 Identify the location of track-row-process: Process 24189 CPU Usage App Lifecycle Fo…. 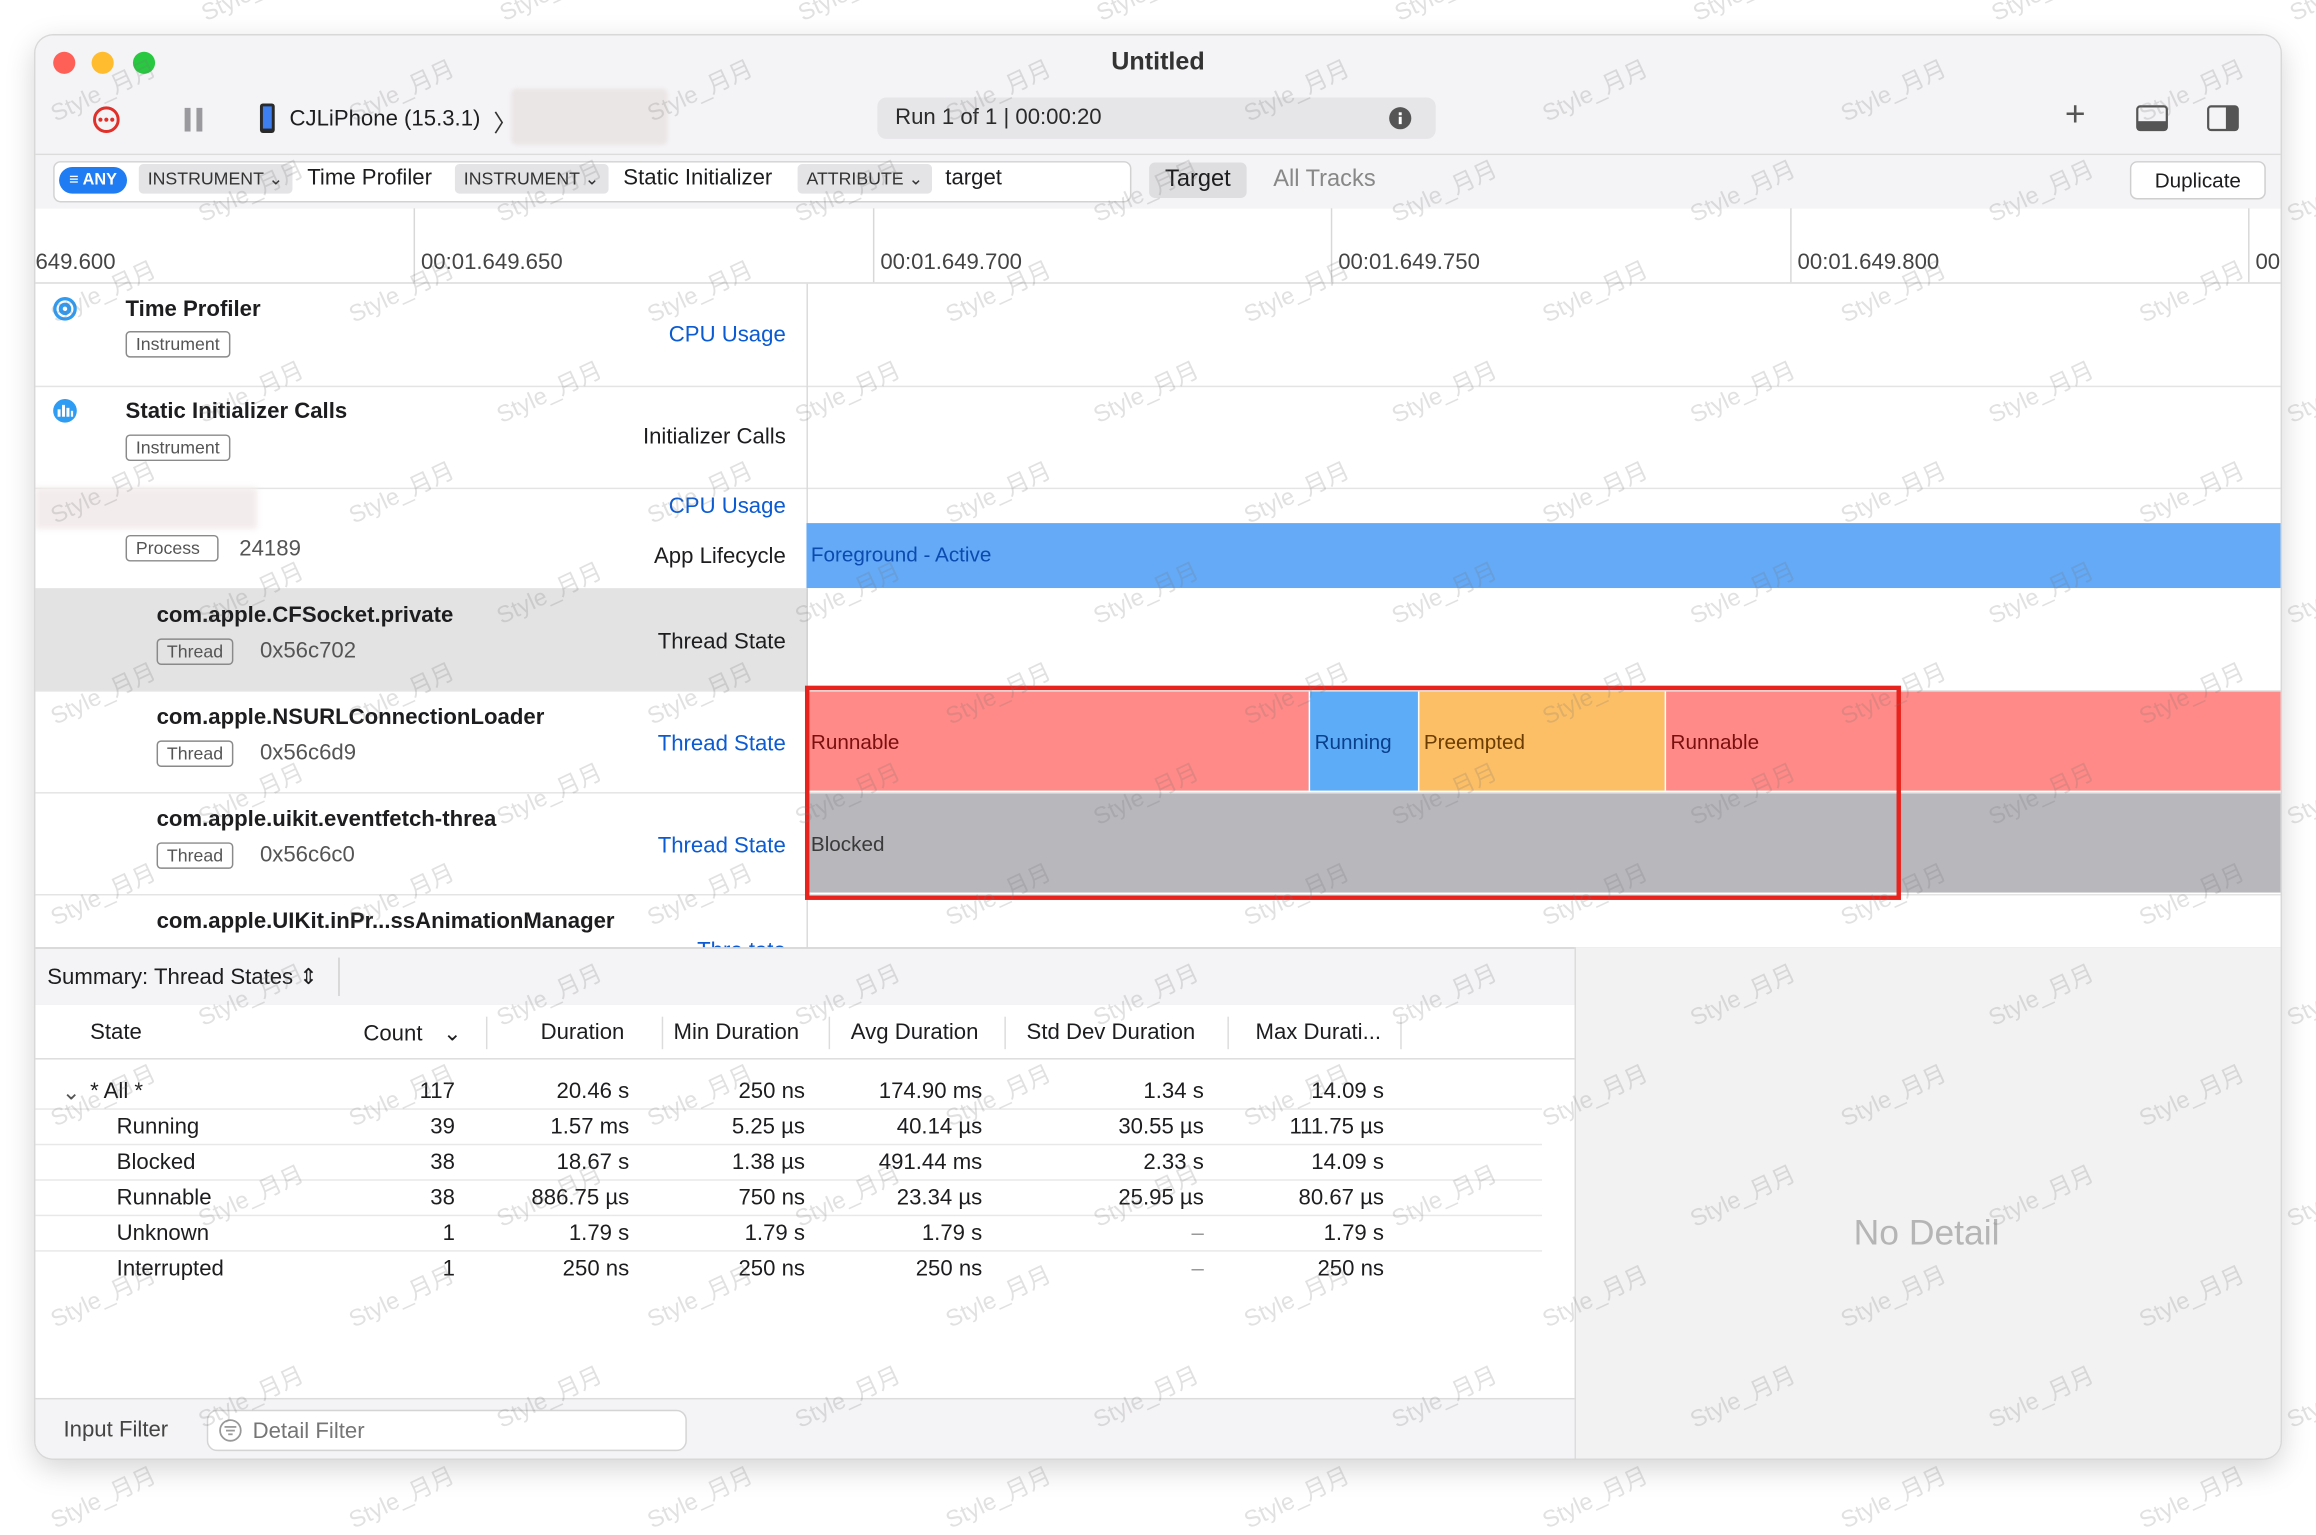
(1158, 538).